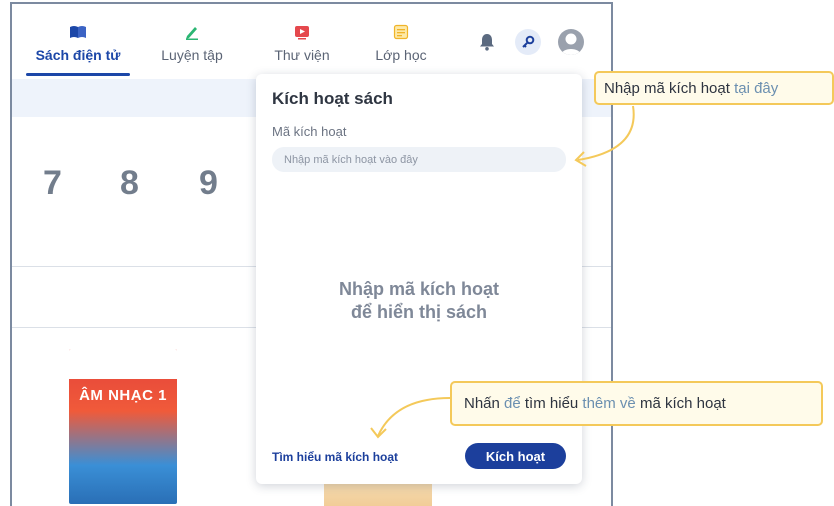 The width and height of the screenshot is (834, 506). I want to click on learn-activation-code-link: Tìm hiểu mã kích hoạt, so click(335, 457).